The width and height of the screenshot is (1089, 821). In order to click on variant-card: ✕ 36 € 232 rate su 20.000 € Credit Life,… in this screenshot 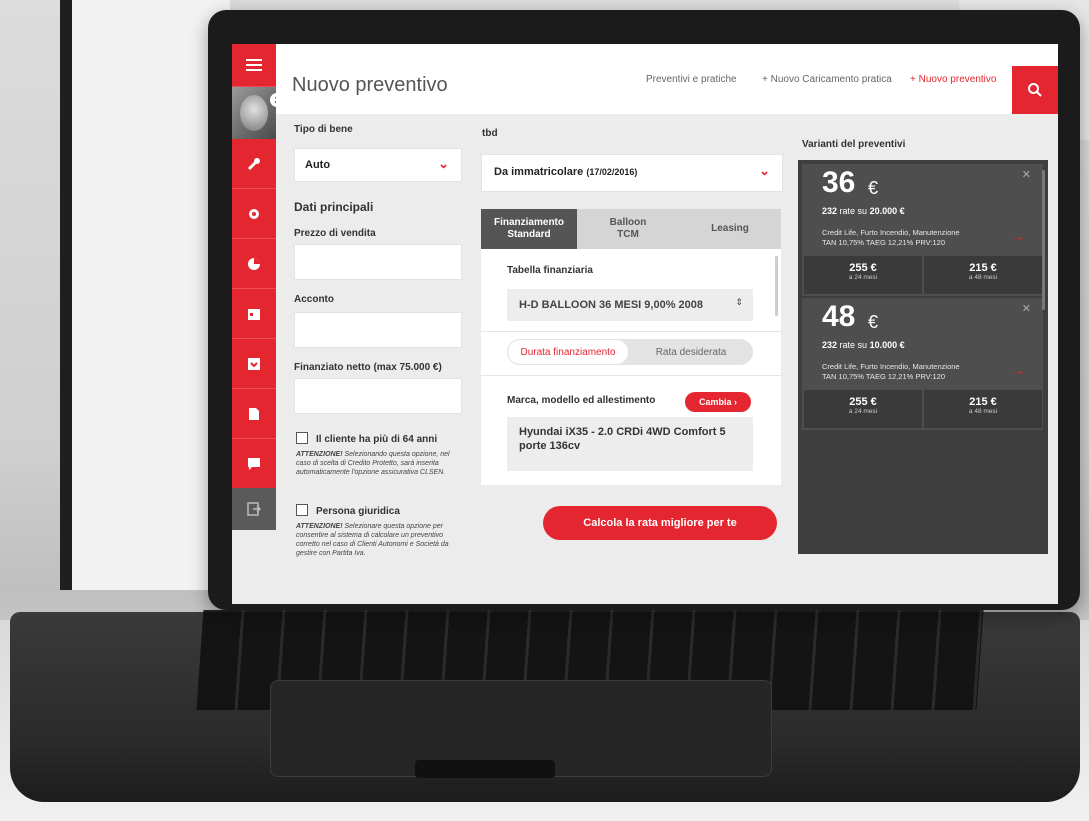, I will do `click(922, 230)`.